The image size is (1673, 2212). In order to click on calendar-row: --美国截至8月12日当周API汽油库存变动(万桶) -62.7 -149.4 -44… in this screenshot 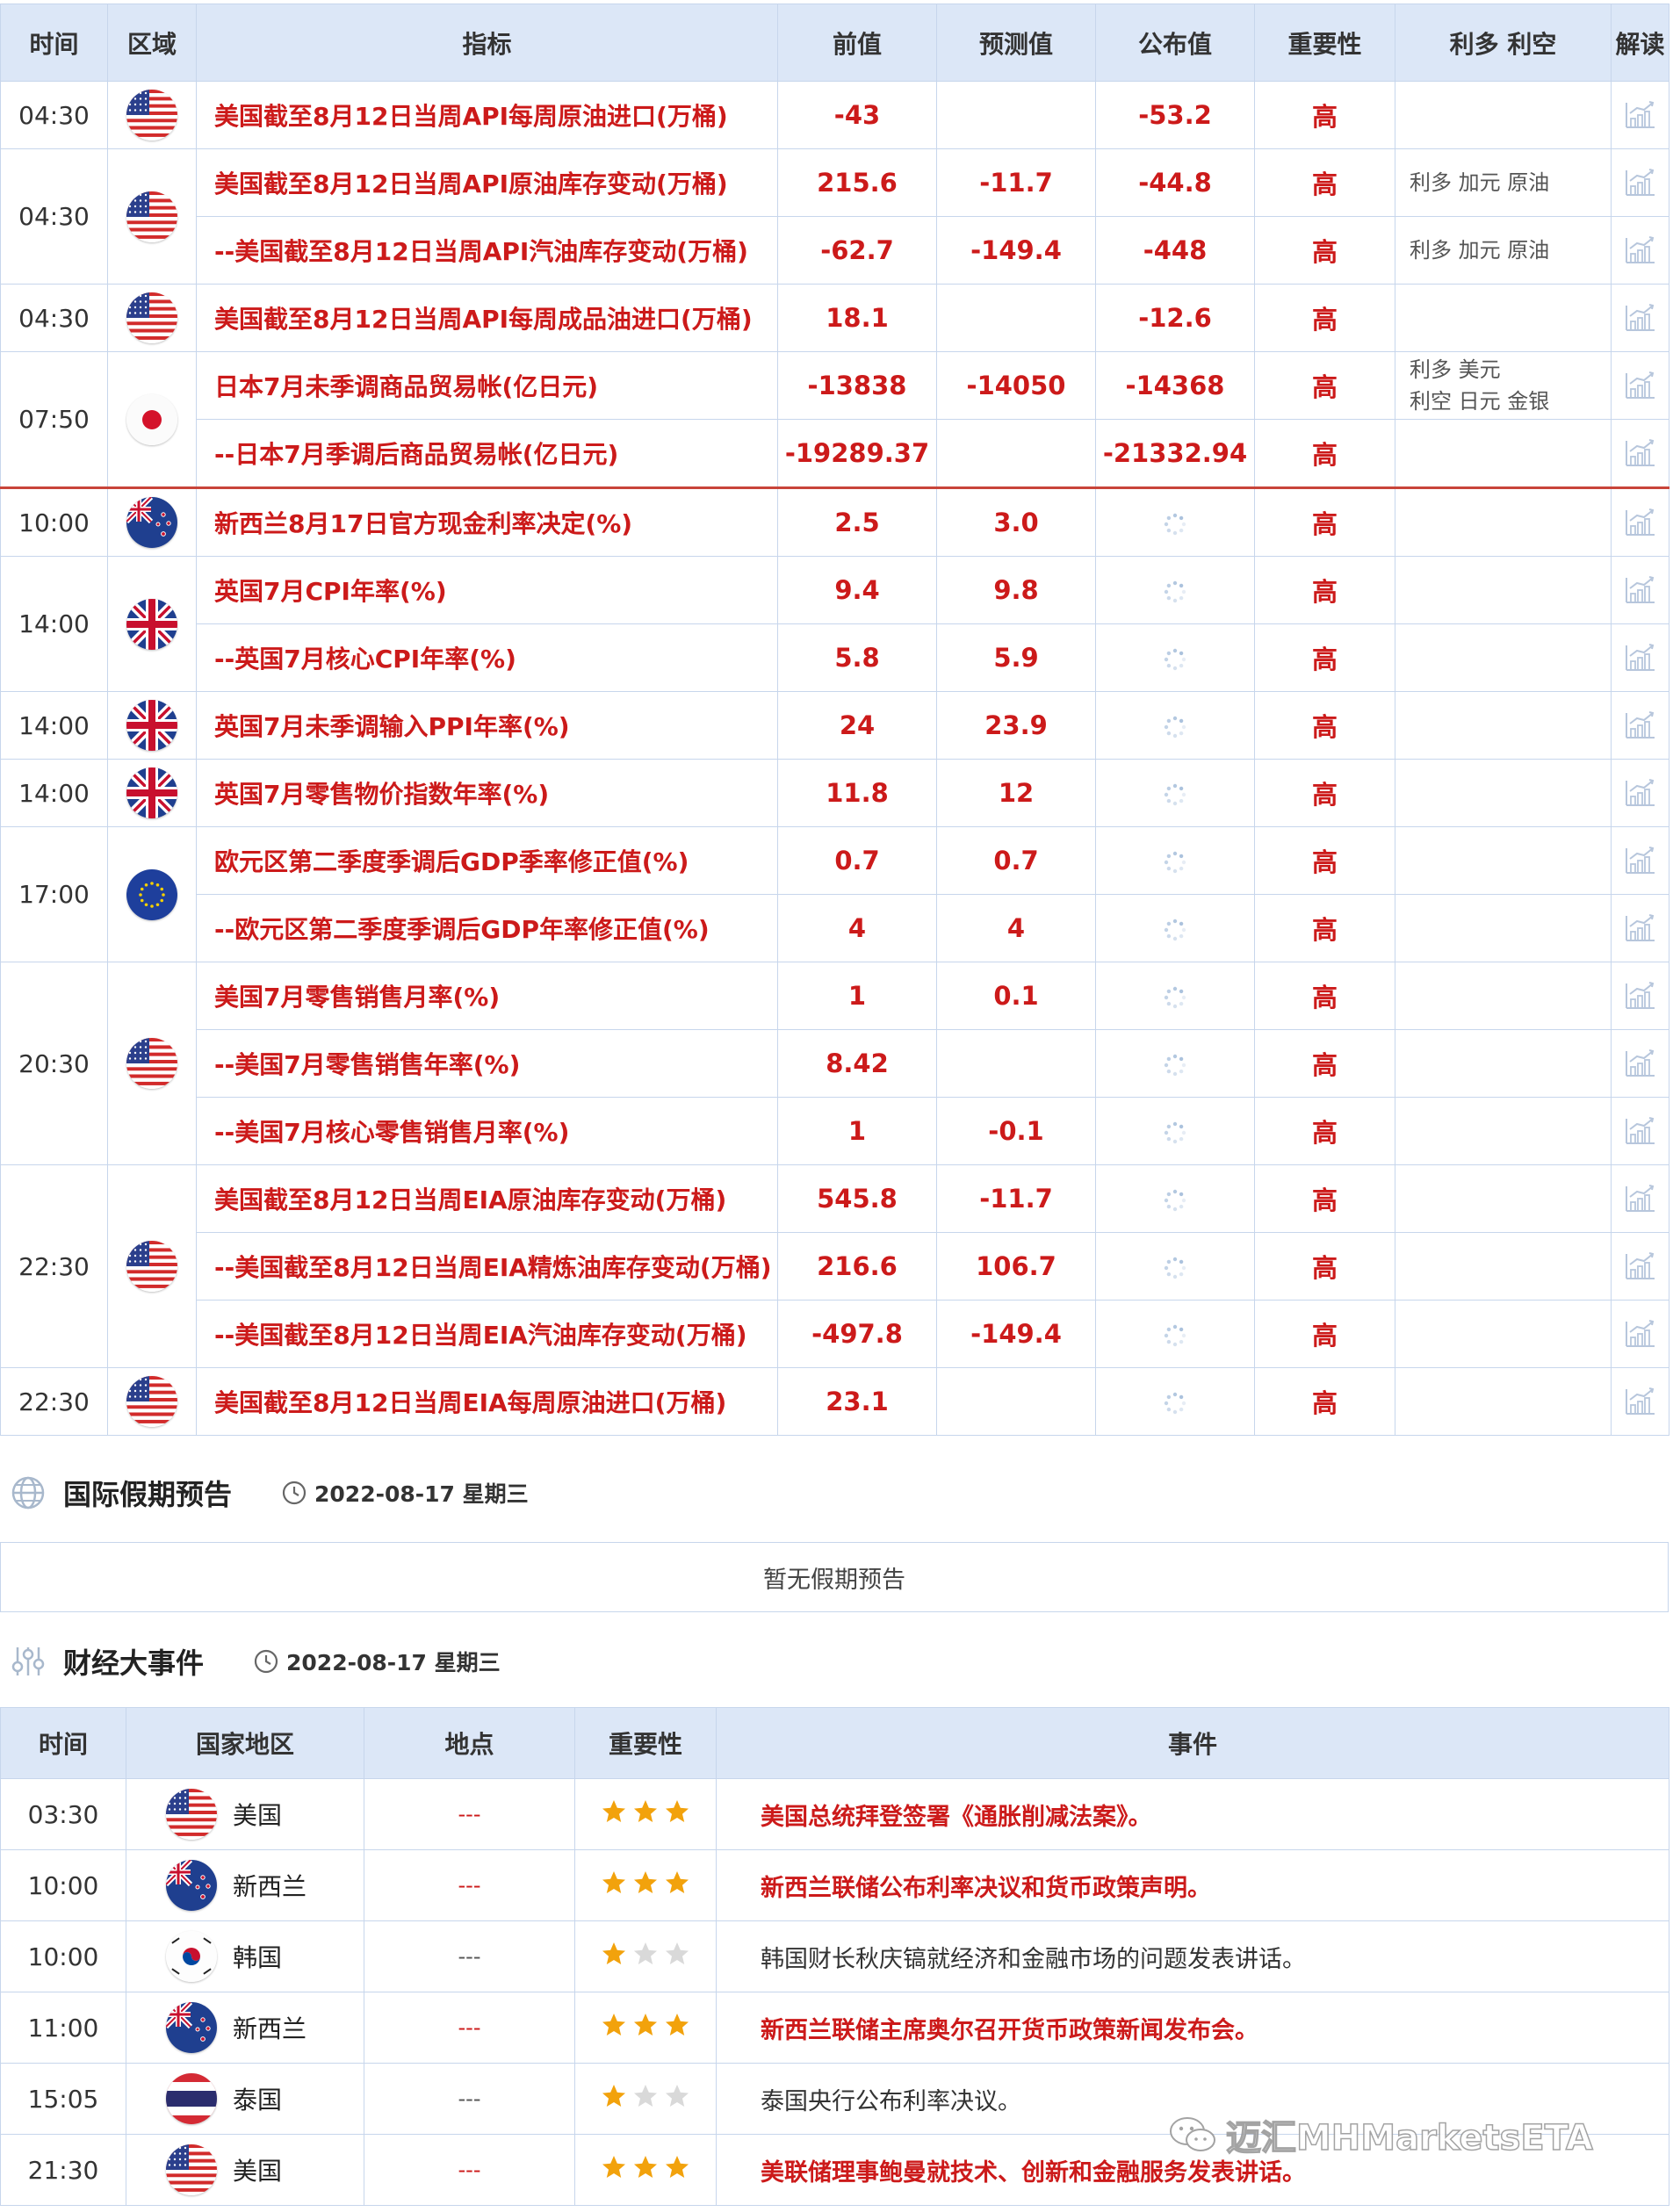, I will do `click(835, 251)`.